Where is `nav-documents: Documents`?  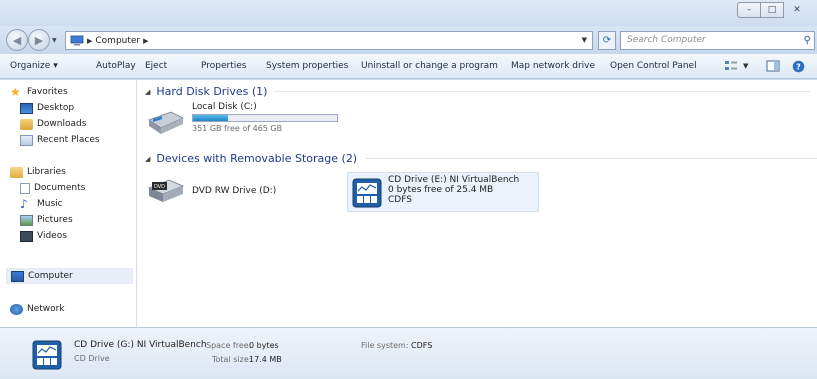 nav-documents: Documents is located at coordinates (52, 188).